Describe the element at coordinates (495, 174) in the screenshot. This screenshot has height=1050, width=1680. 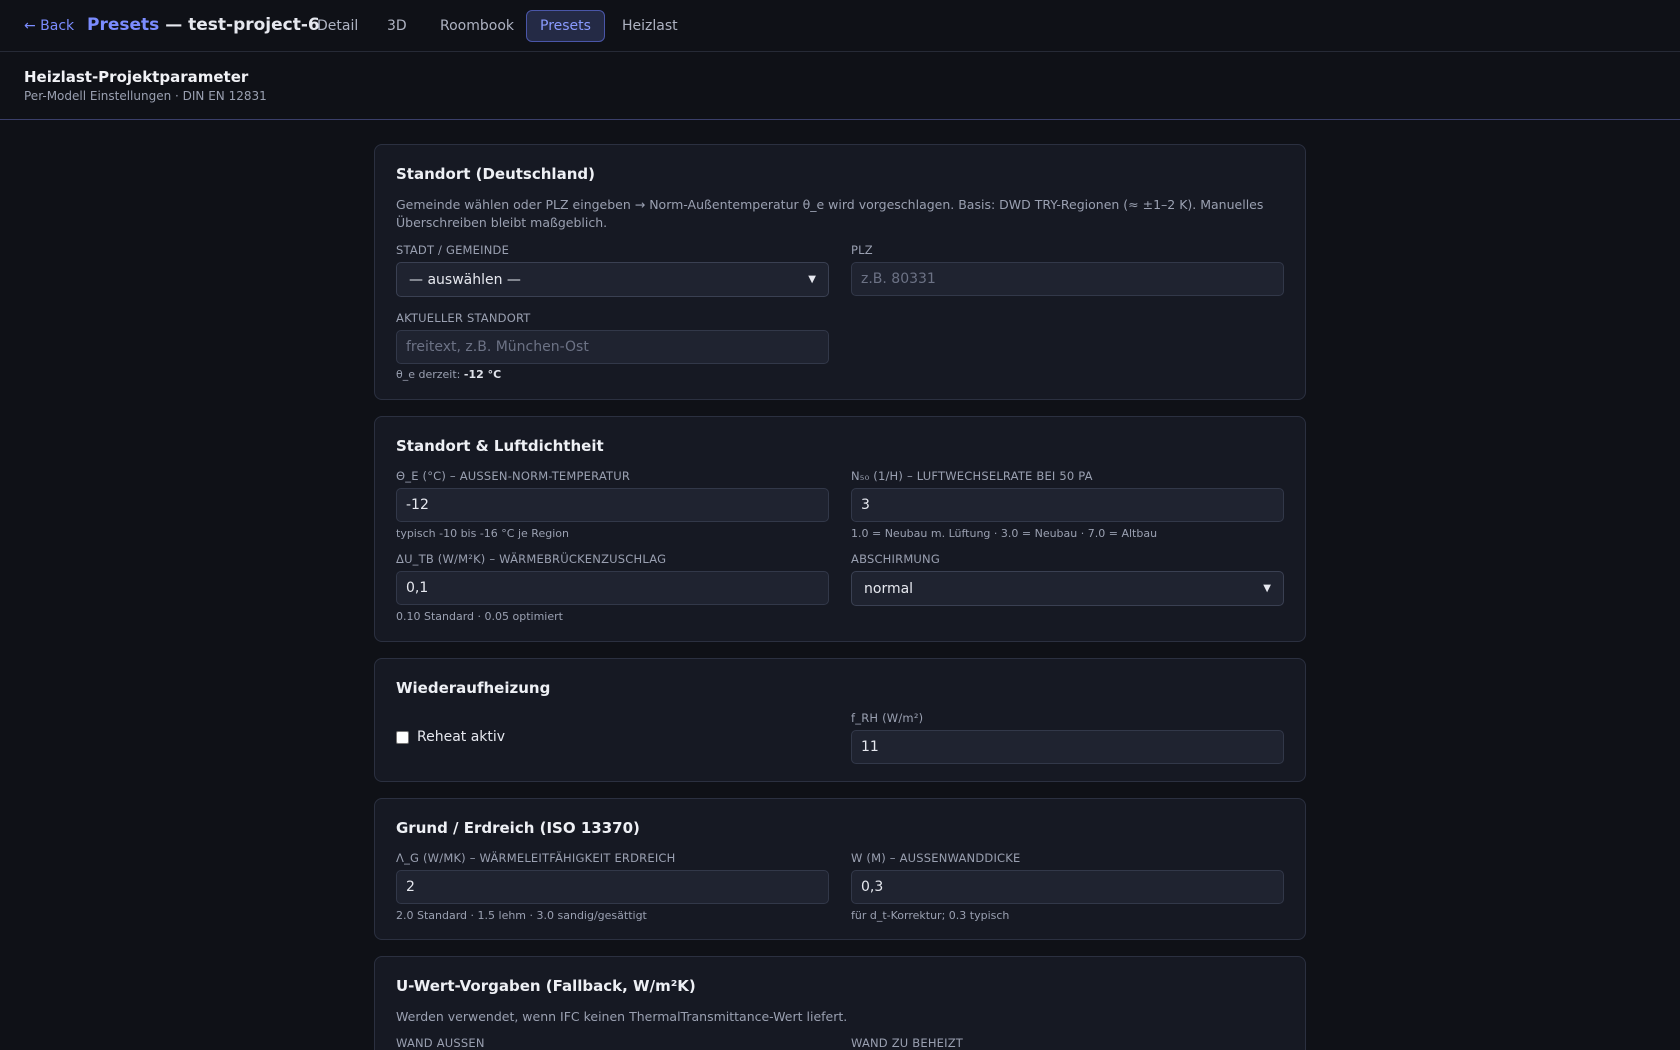
I see `card-title: Standort (Deutschland)` at that location.